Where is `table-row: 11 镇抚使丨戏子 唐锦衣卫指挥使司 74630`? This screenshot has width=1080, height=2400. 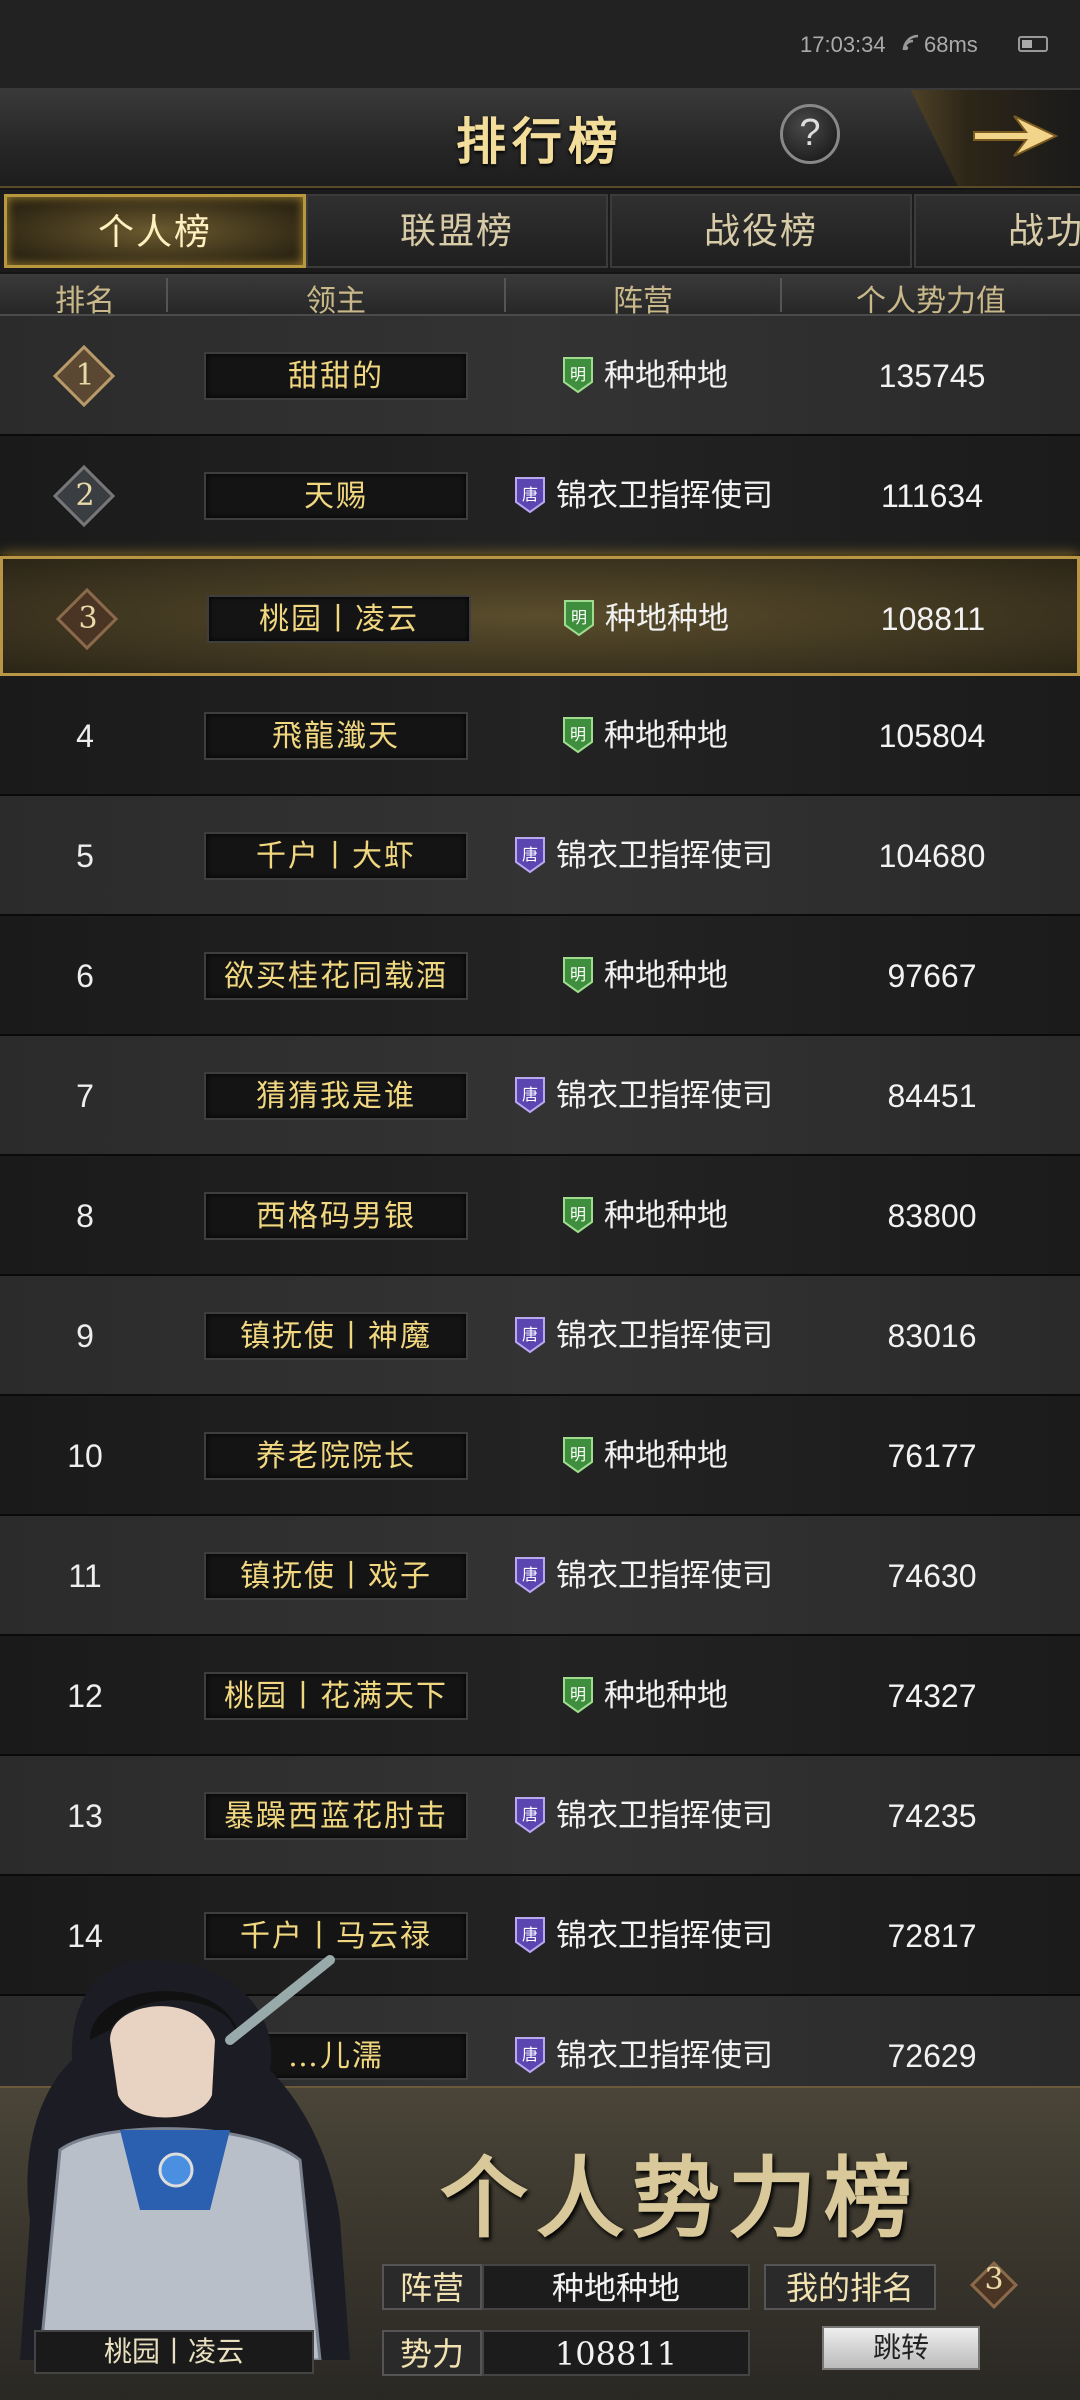
table-row: 11 镇抚使丨戏子 唐锦衣卫指挥使司 74630 is located at coordinates (540, 1576).